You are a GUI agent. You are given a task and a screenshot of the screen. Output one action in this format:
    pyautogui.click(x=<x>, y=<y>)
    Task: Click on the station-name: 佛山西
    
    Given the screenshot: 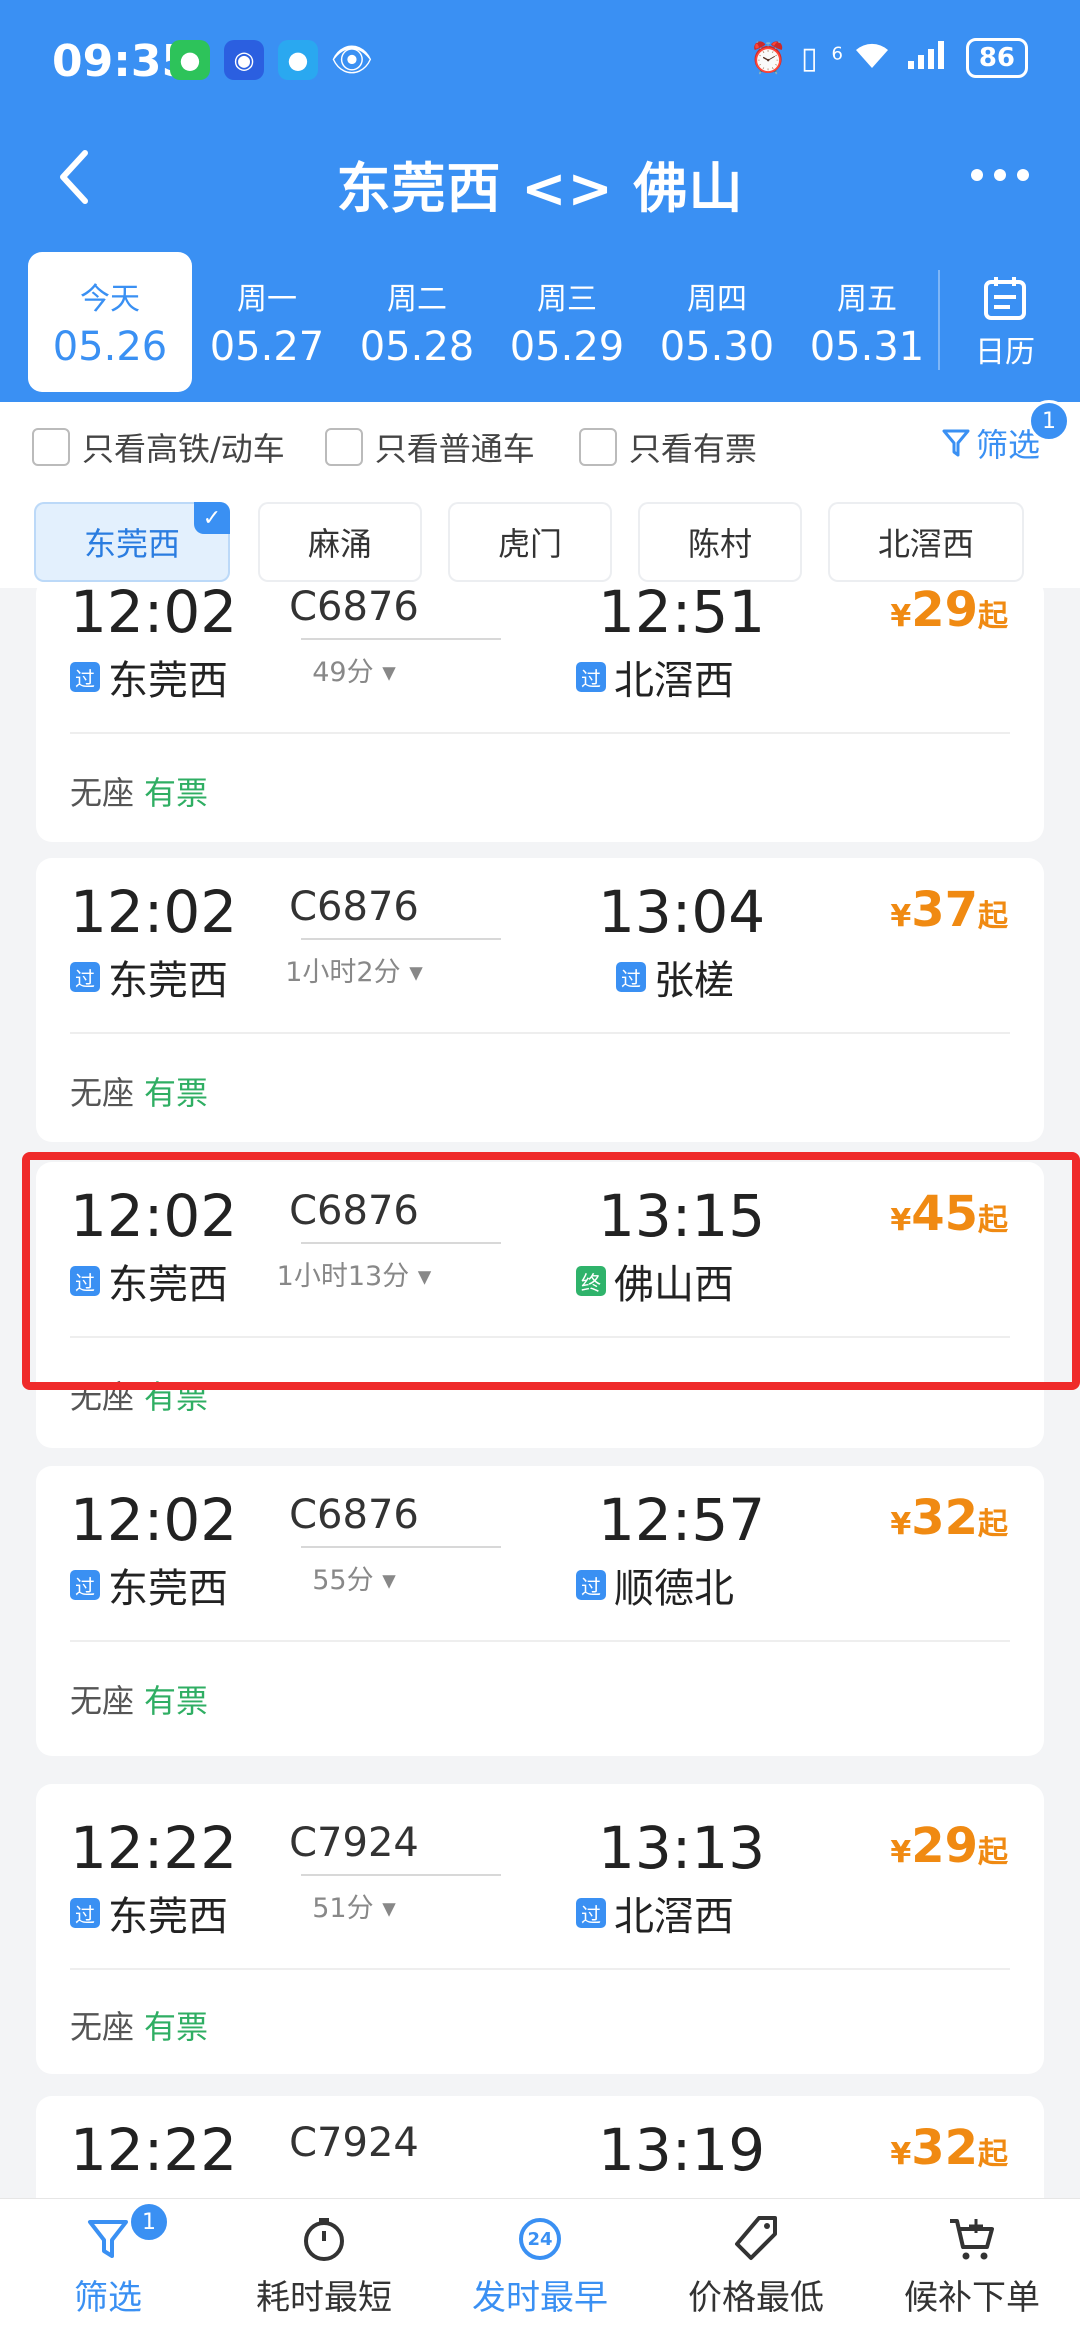 What is the action you would take?
    pyautogui.click(x=674, y=1285)
    